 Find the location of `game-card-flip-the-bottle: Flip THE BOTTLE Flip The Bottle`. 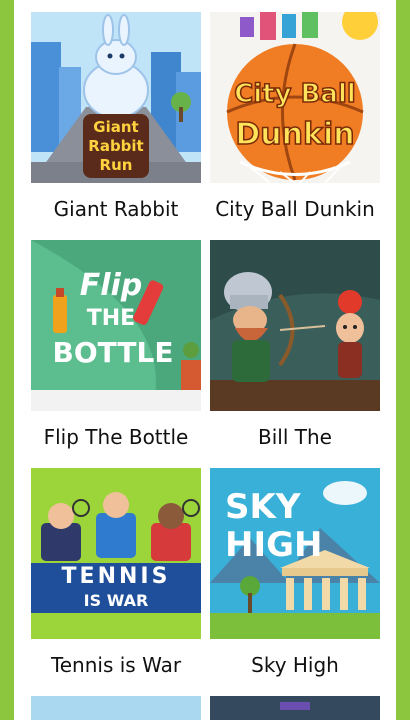

game-card-flip-the-bottle: Flip THE BOTTLE Flip The Bottle is located at coordinates (116, 354).